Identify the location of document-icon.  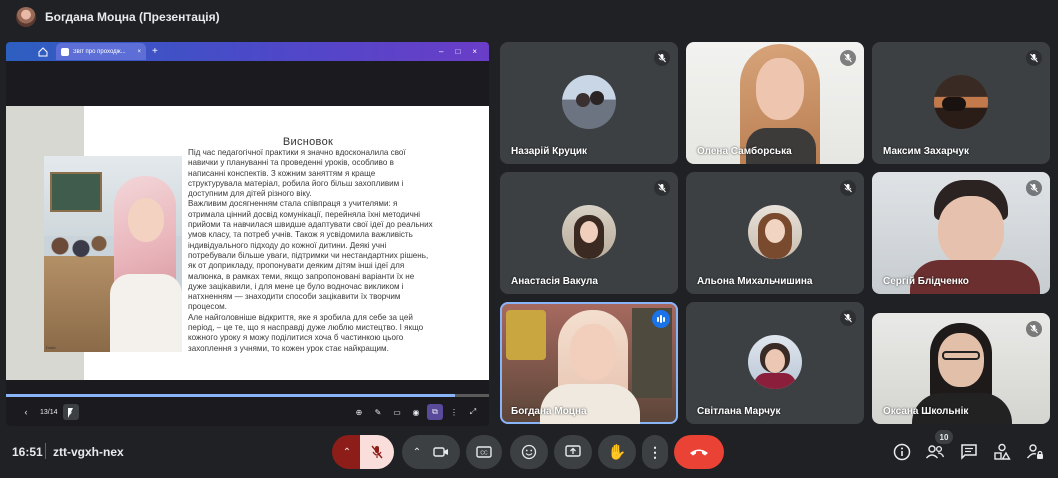
(65, 51).